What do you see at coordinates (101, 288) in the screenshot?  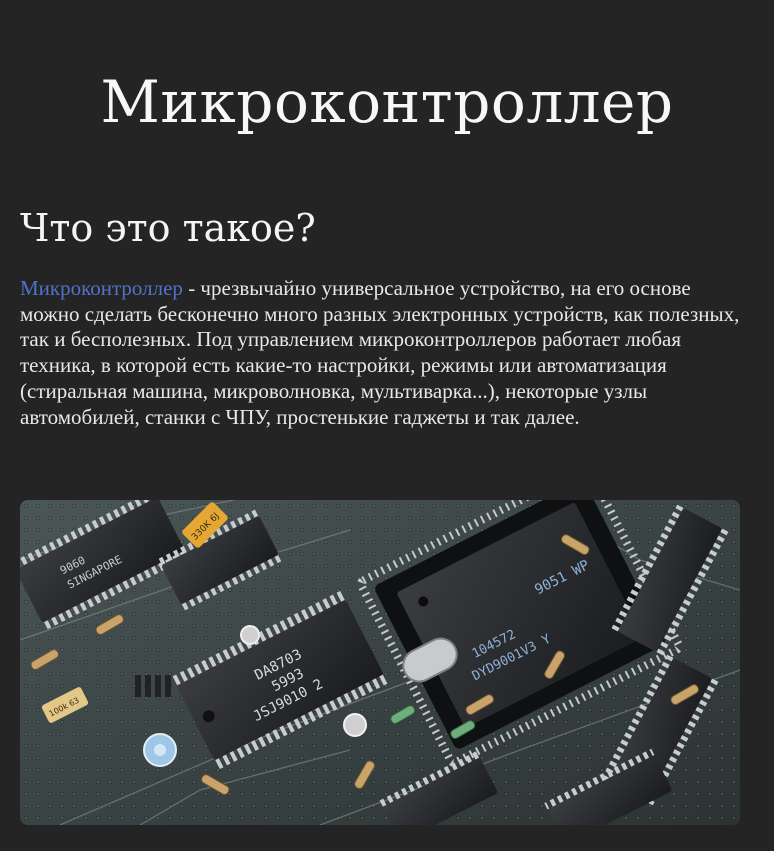 I see `microcontroller-link: Микроконтроллер` at bounding box center [101, 288].